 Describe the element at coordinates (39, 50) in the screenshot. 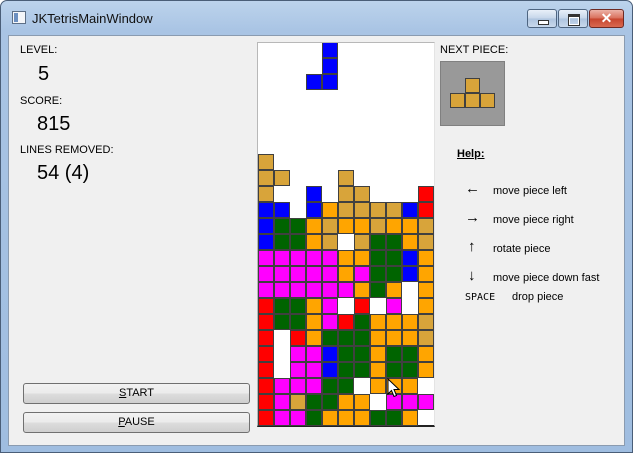

I see `level-label: LEVEL:` at that location.